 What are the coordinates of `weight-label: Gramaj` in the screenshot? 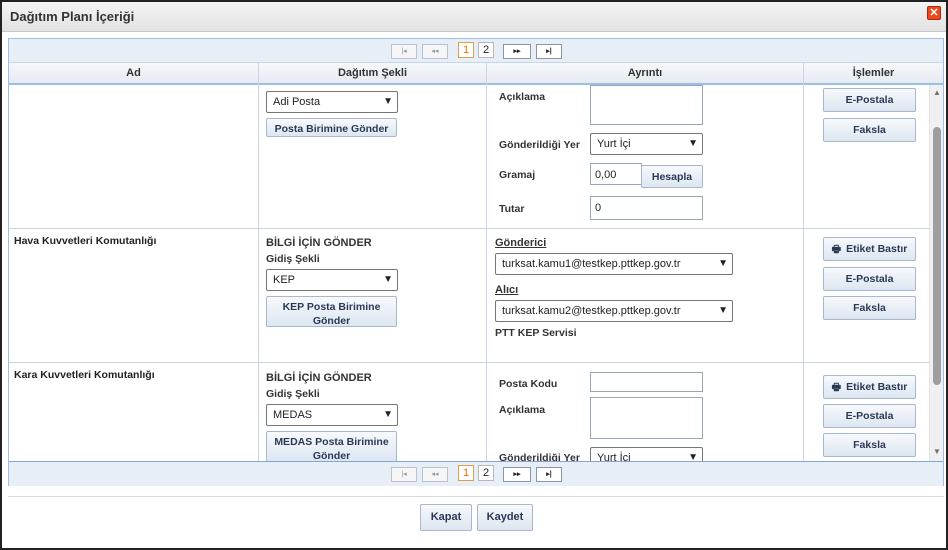 It's located at (517, 175).